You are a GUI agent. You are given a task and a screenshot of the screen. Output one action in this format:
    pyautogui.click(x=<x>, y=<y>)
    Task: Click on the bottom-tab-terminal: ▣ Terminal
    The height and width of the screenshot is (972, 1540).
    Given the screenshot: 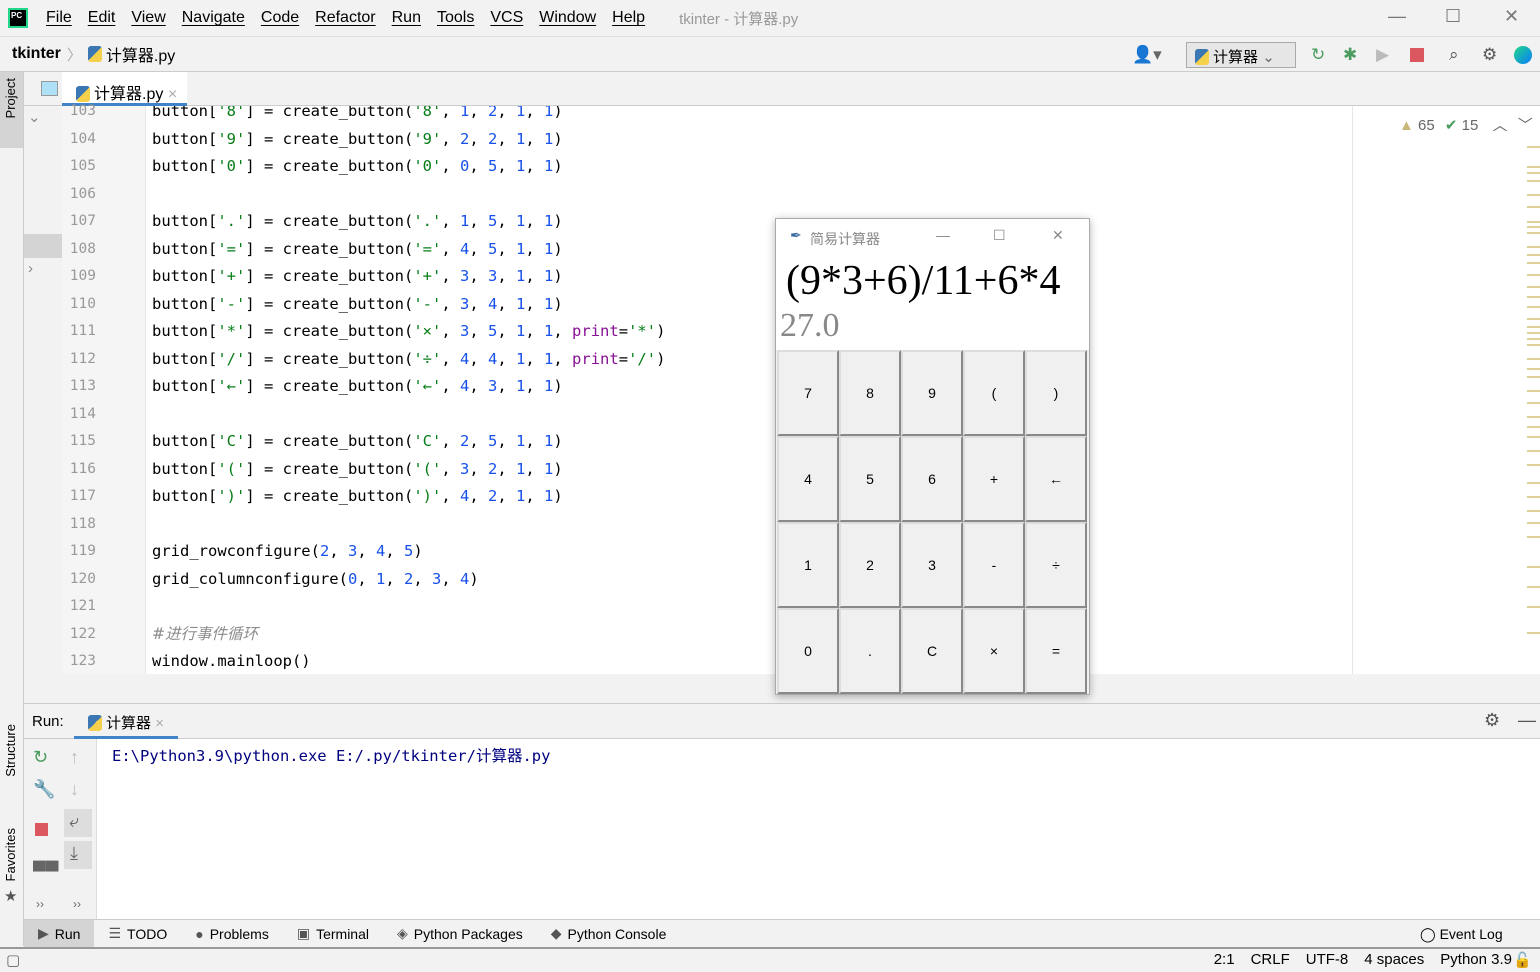 What is the action you would take?
    pyautogui.click(x=333, y=934)
    